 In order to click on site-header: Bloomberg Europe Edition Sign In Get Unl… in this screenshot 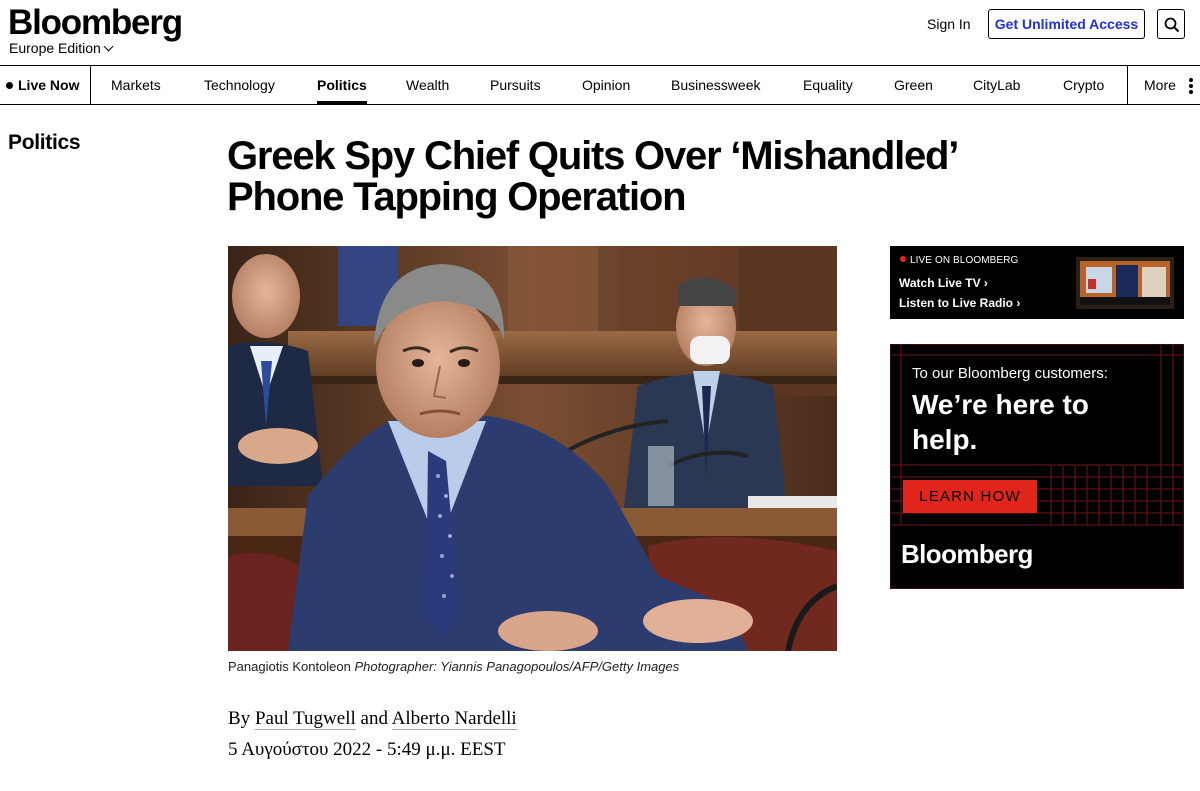, I will do `click(600, 32)`.